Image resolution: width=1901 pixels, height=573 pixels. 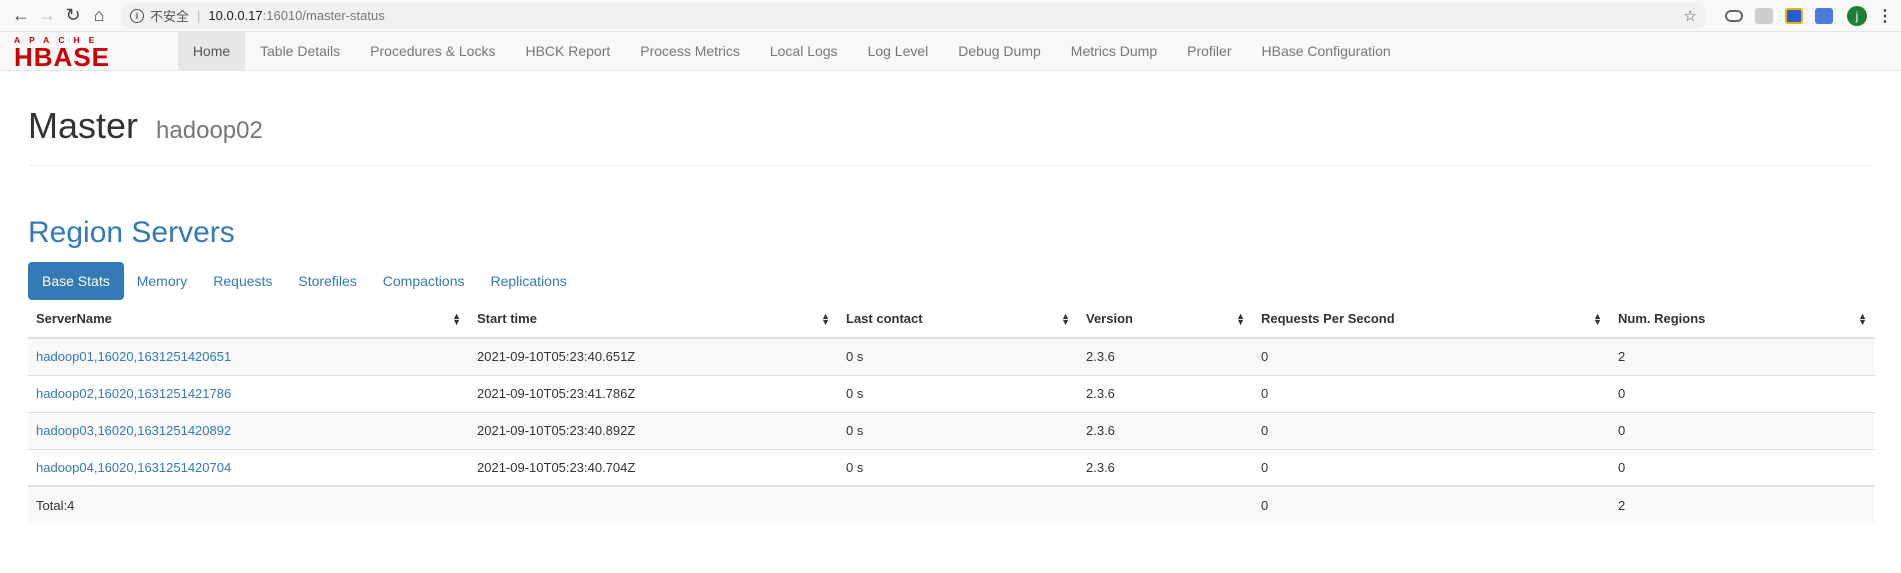 What do you see at coordinates (133, 356) in the screenshot?
I see `server-link: hadoop01,16020,1631251420651` at bounding box center [133, 356].